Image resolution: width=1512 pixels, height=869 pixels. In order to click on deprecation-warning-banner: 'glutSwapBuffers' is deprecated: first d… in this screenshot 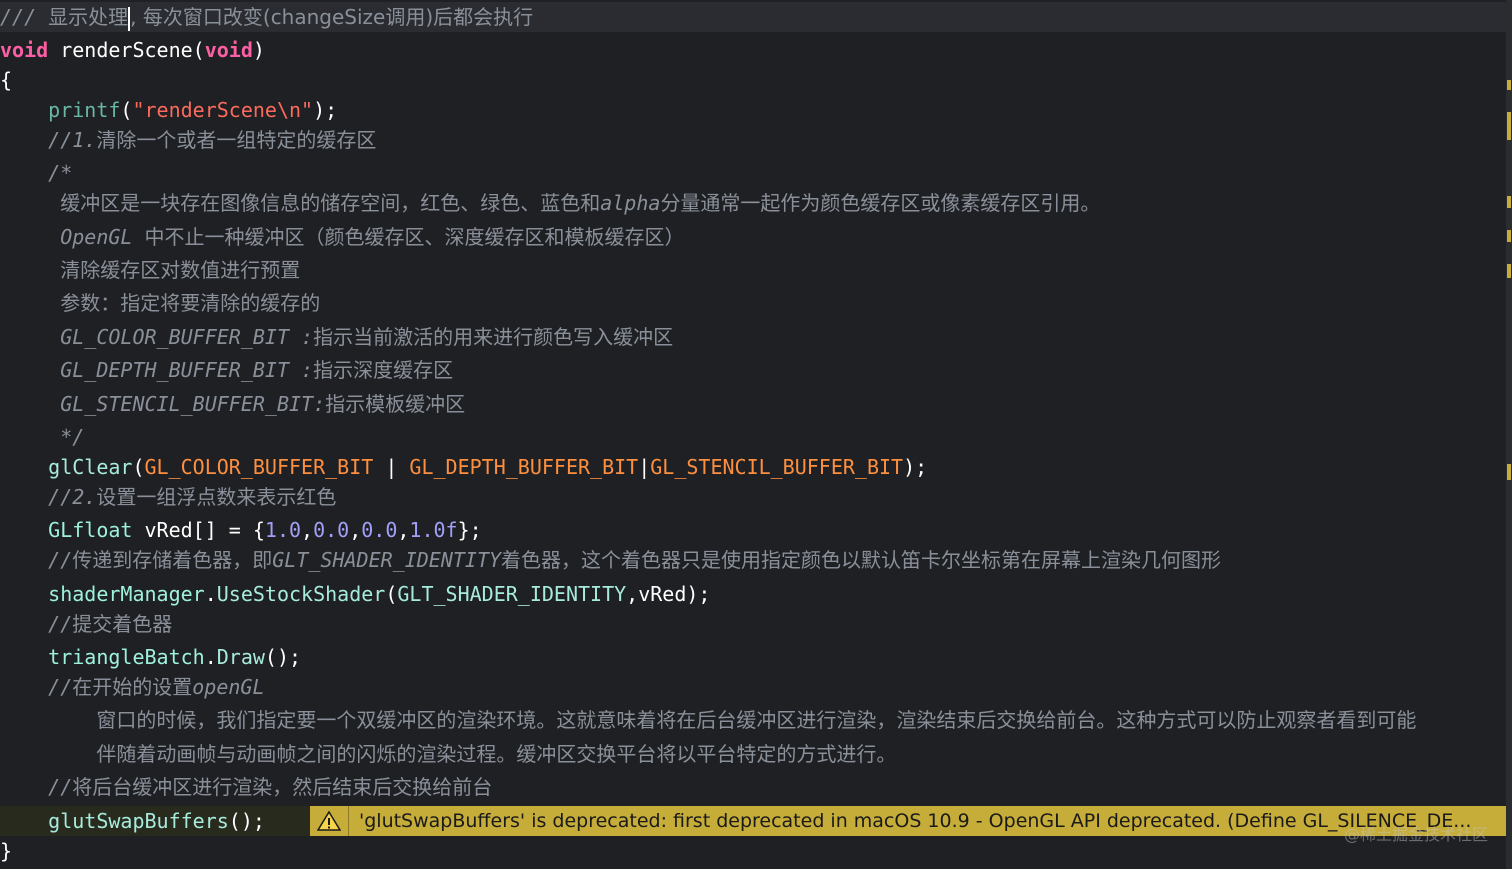, I will do `click(908, 821)`.